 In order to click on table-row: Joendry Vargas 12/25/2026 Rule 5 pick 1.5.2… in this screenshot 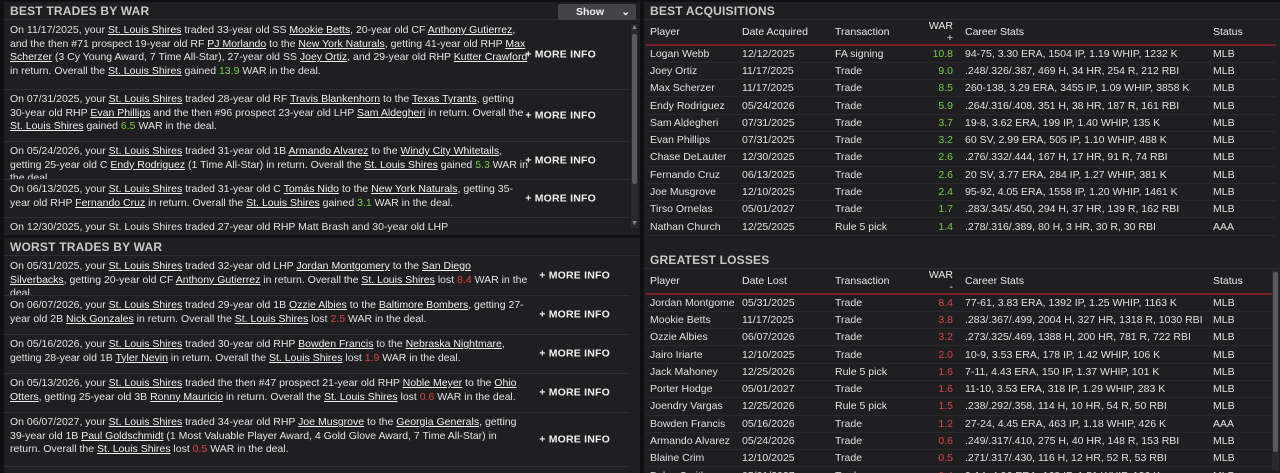, I will do `click(961, 406)`.